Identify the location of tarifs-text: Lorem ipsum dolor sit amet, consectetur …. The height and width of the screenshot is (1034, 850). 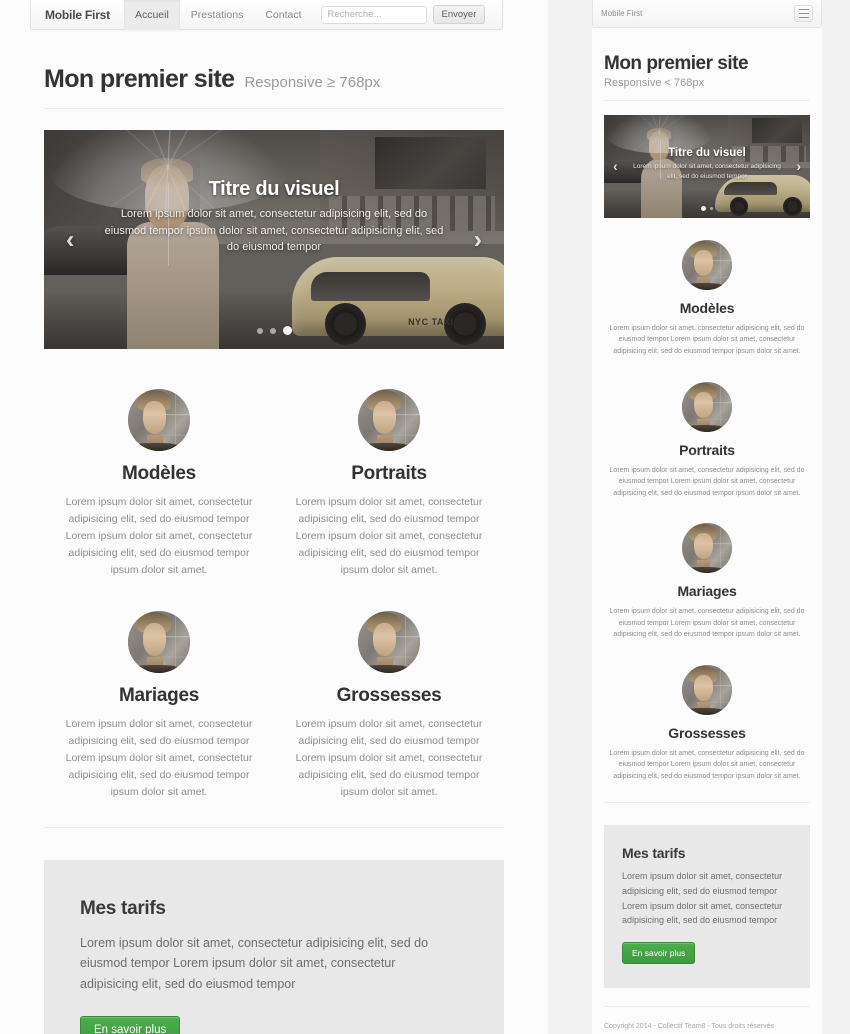
(254, 963).